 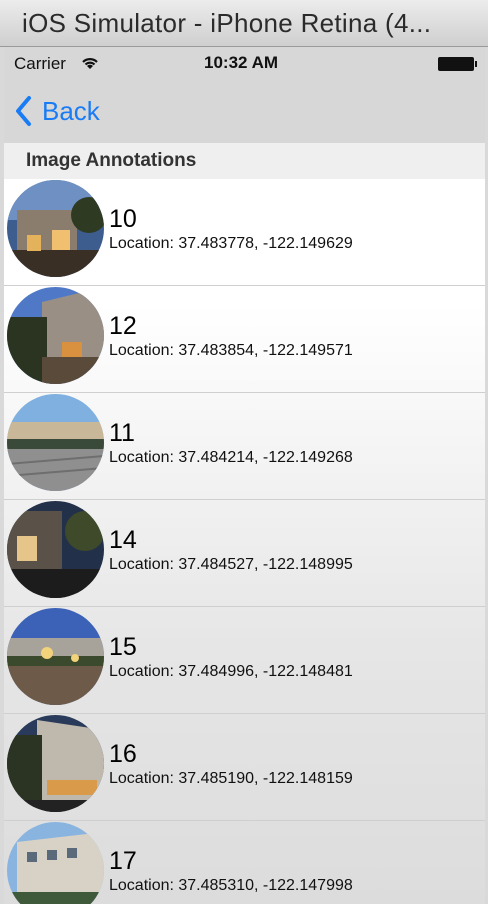 What do you see at coordinates (90, 63) in the screenshot?
I see `wifi-icon` at bounding box center [90, 63].